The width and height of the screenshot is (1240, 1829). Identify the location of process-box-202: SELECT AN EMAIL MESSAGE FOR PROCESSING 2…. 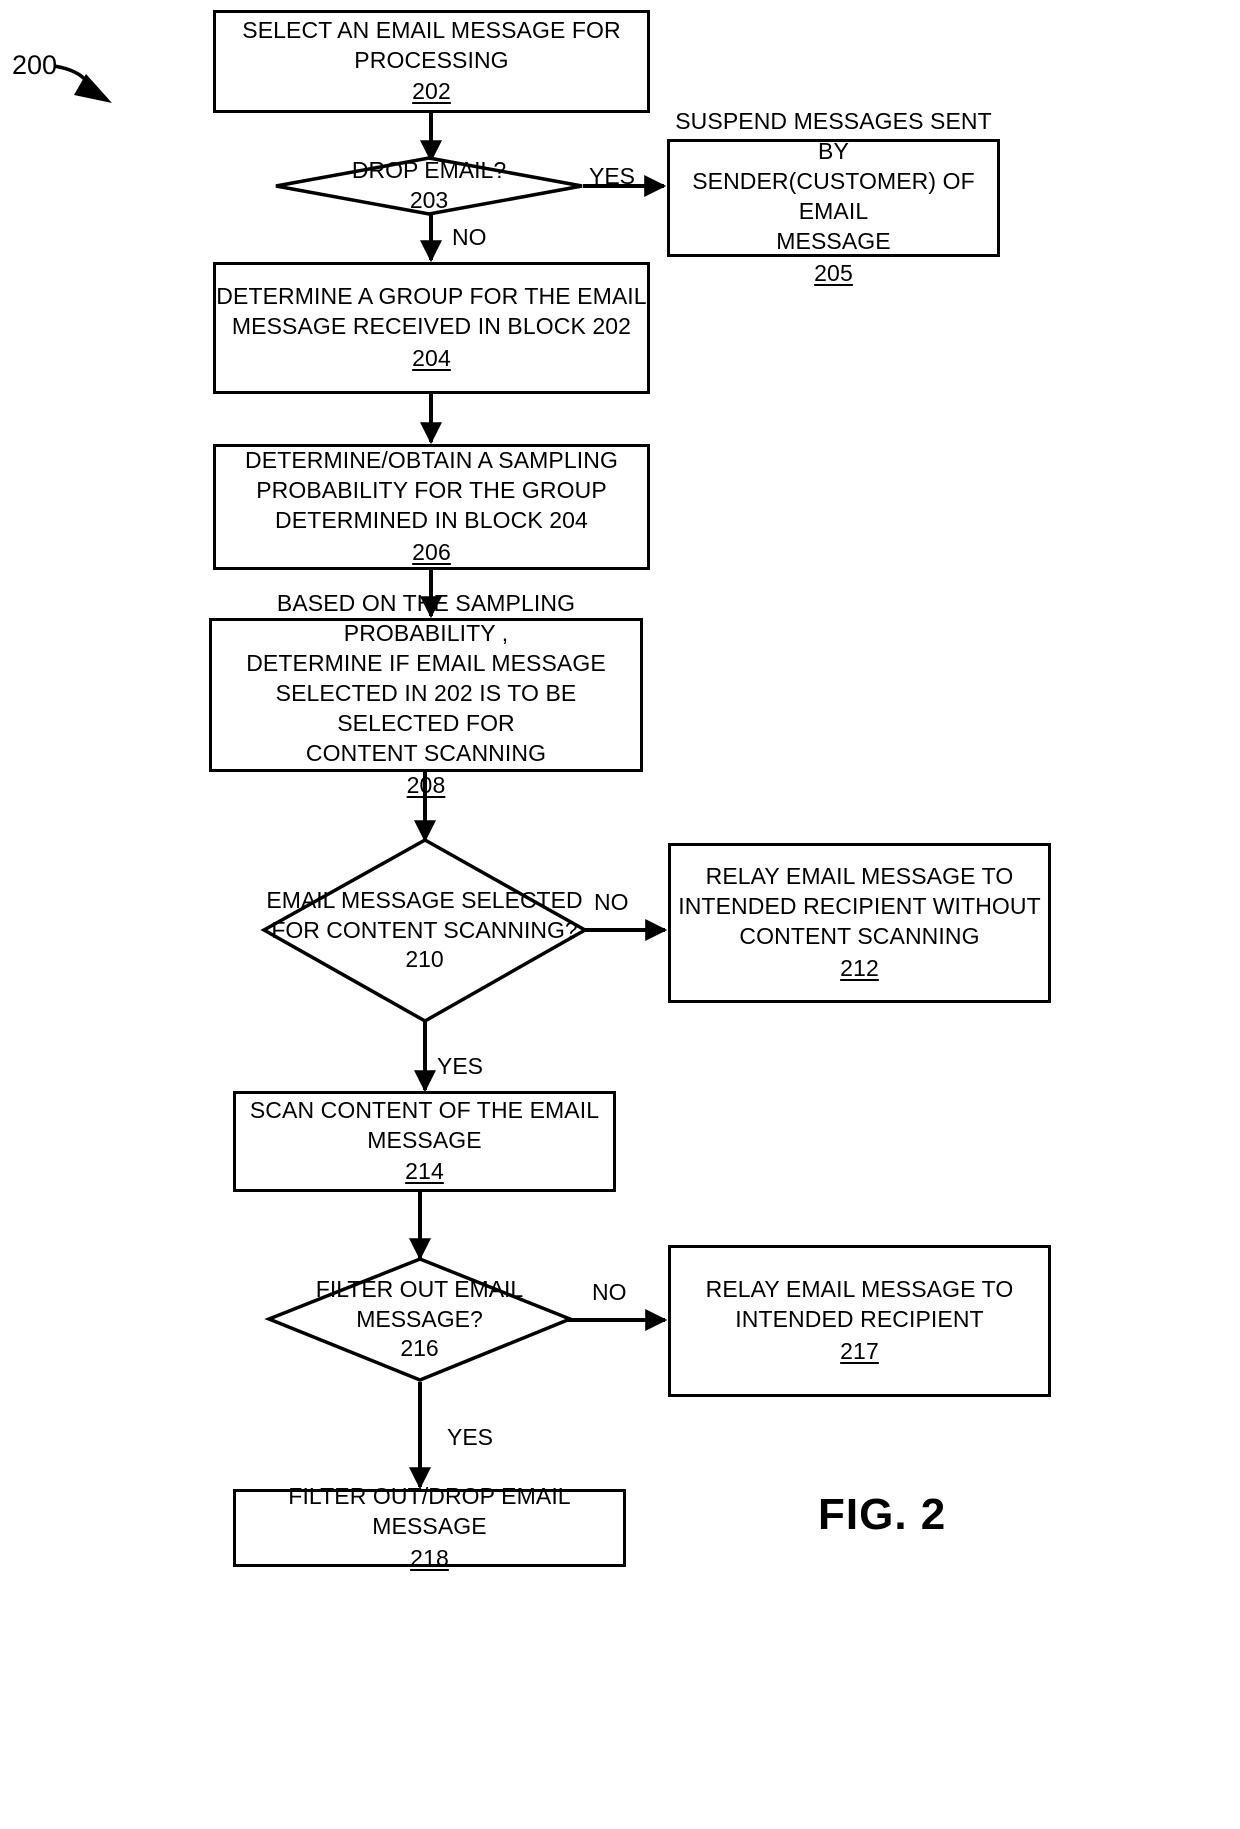
(431, 61).